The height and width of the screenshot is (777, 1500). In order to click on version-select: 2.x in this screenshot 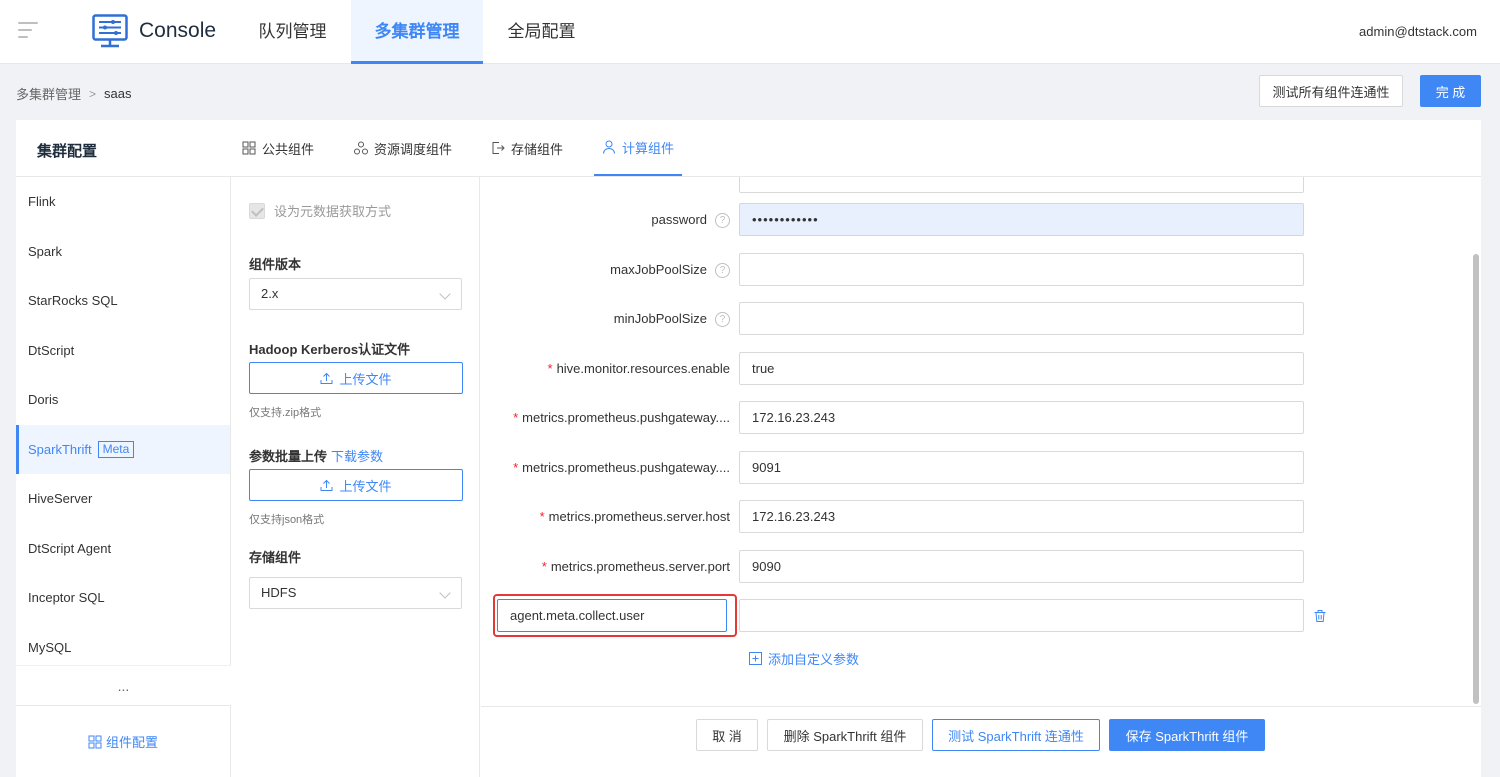, I will do `click(355, 294)`.